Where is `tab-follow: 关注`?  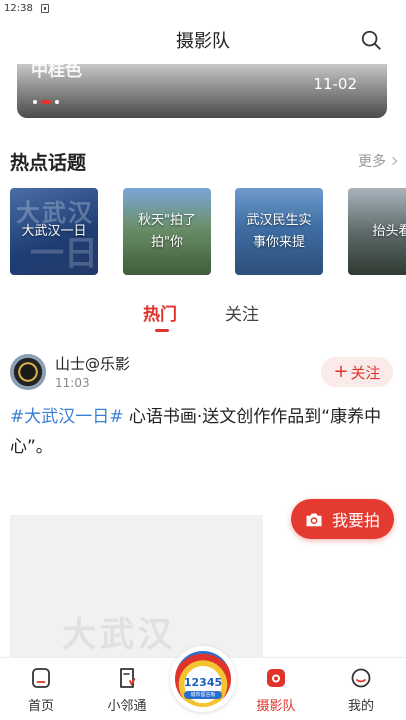
tab-follow: 关注 is located at coordinates (242, 312).